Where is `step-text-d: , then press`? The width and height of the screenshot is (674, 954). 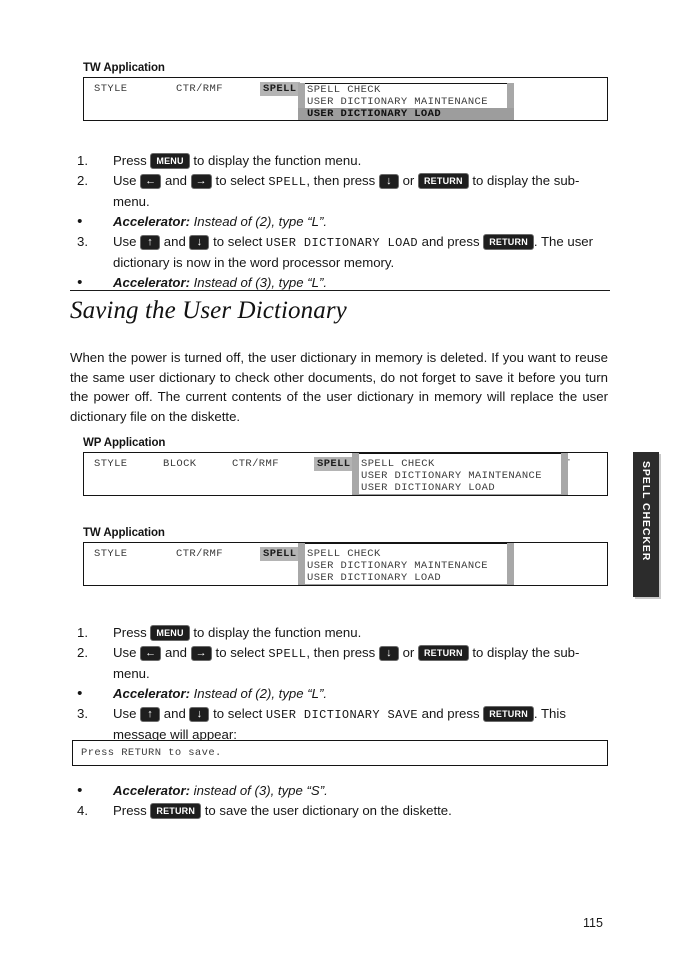 step-text-d: , then press is located at coordinates (342, 180).